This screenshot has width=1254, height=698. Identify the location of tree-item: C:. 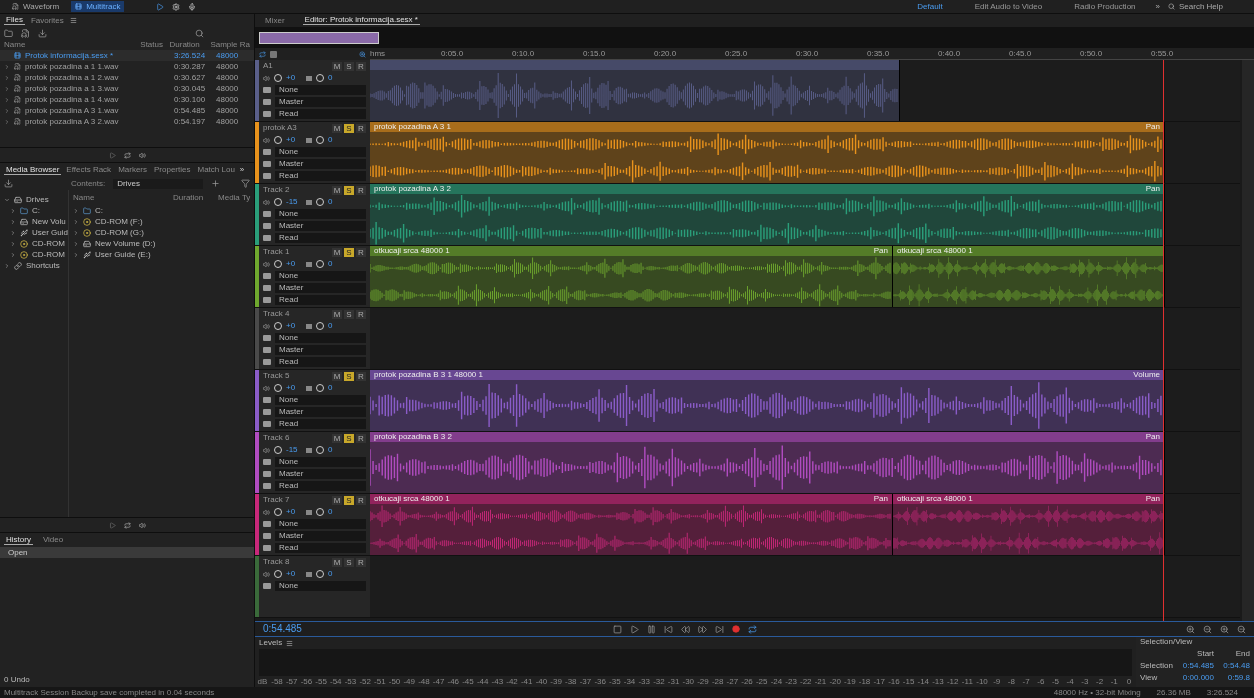
(36, 210).